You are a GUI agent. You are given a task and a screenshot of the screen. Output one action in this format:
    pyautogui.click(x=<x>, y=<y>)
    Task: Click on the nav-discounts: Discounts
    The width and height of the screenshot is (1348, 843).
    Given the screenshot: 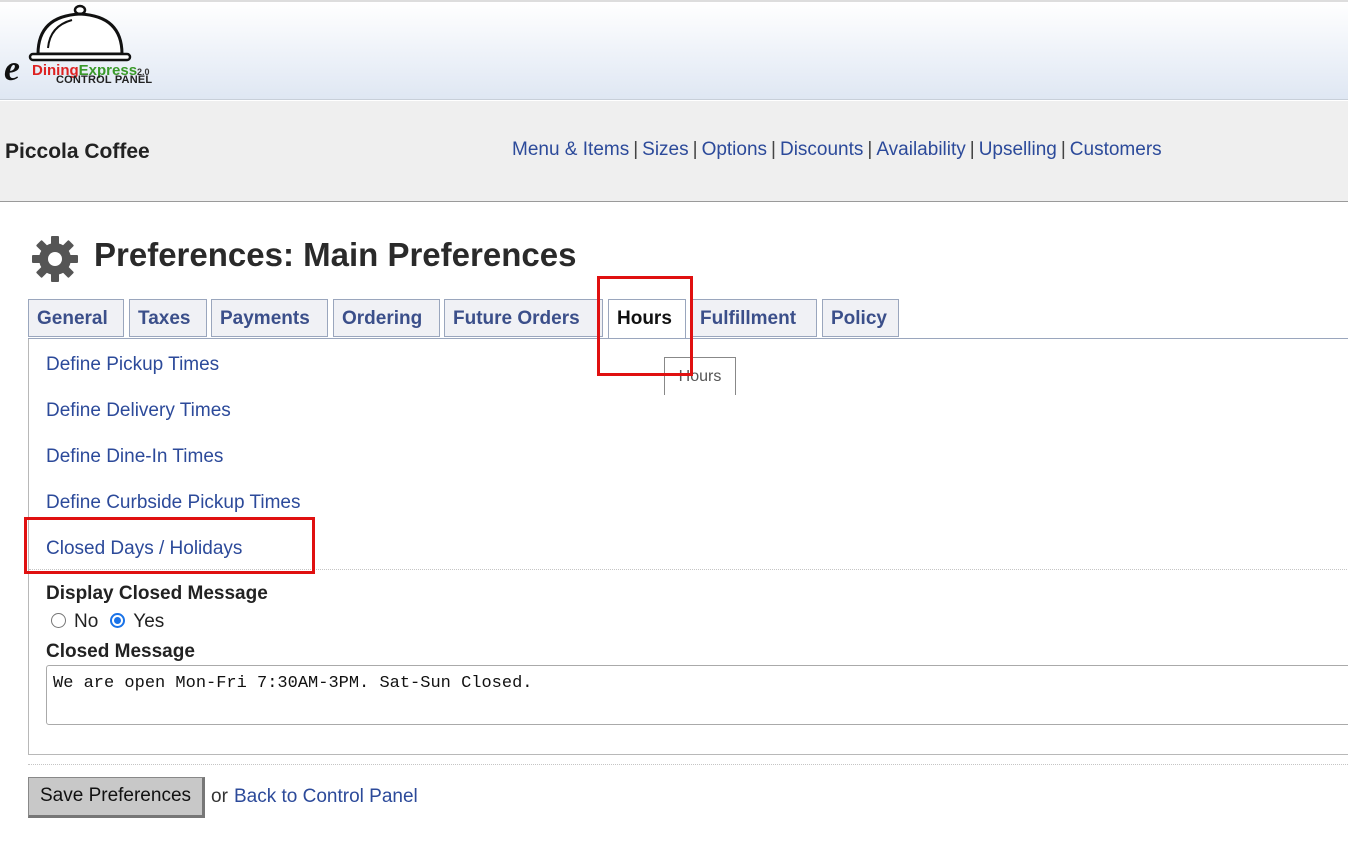 What is the action you would take?
    pyautogui.click(x=821, y=149)
    